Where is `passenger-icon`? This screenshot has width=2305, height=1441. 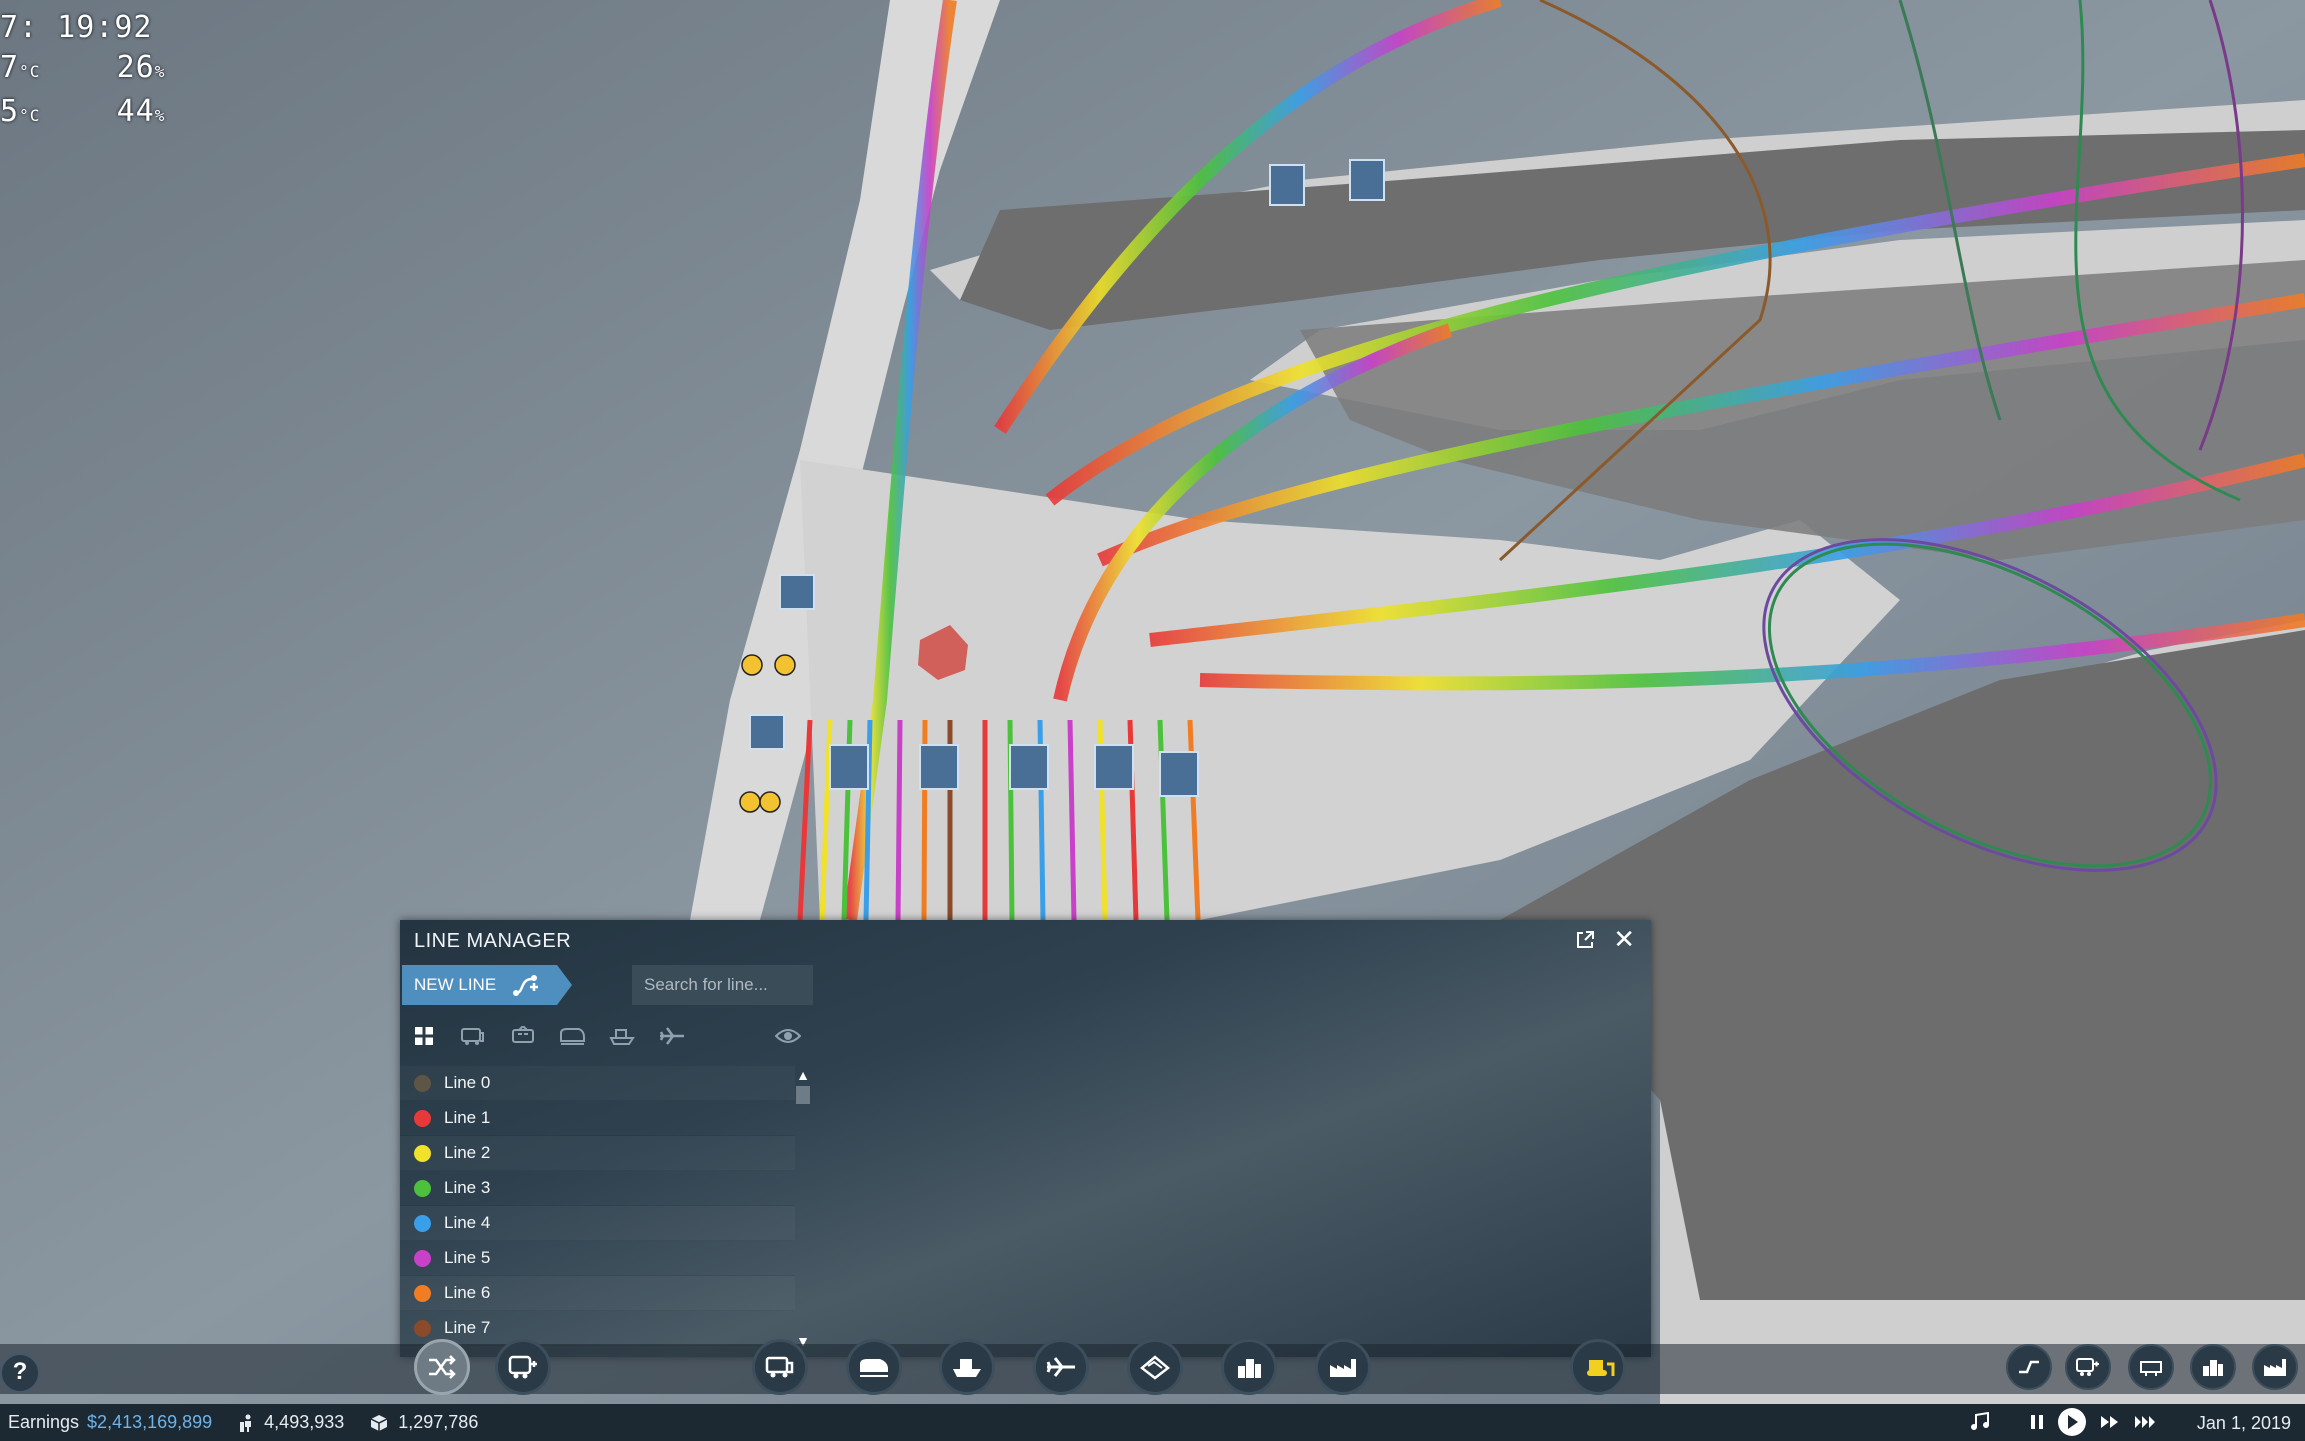
passenger-icon is located at coordinates (246, 1423).